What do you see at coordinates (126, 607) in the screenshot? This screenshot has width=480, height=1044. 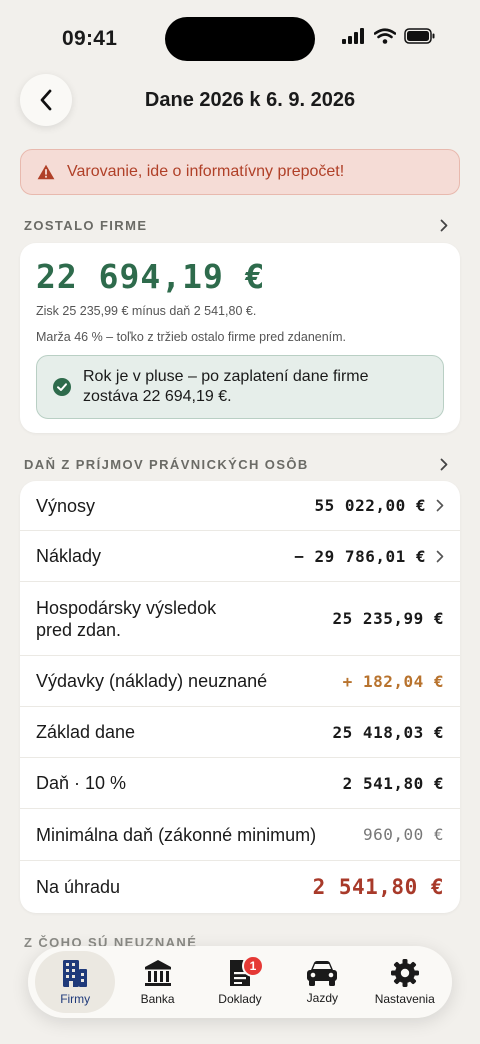 I see `row-label-line-1: Hospodársky výsledok` at bounding box center [126, 607].